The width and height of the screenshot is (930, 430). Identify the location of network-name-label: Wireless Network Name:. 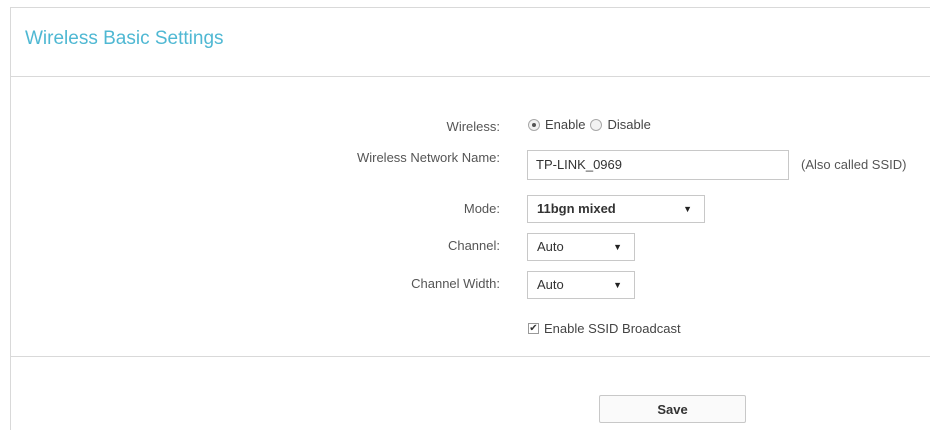
(428, 157).